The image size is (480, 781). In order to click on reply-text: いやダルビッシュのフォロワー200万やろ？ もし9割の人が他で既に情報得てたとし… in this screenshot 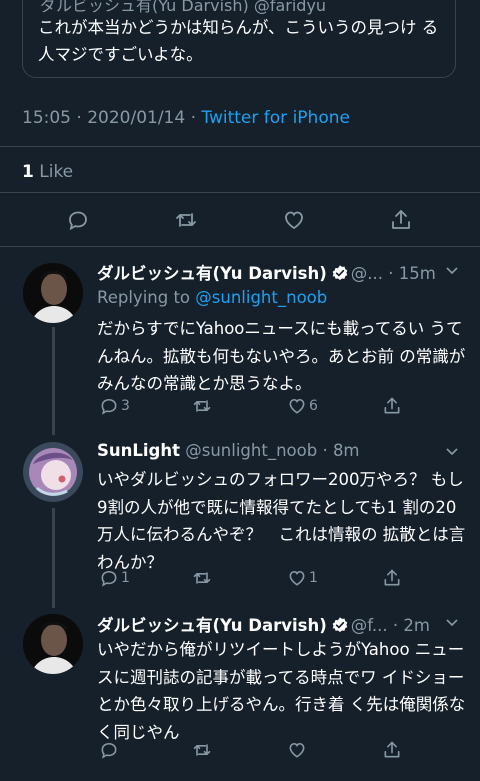, I will do `click(281, 521)`.